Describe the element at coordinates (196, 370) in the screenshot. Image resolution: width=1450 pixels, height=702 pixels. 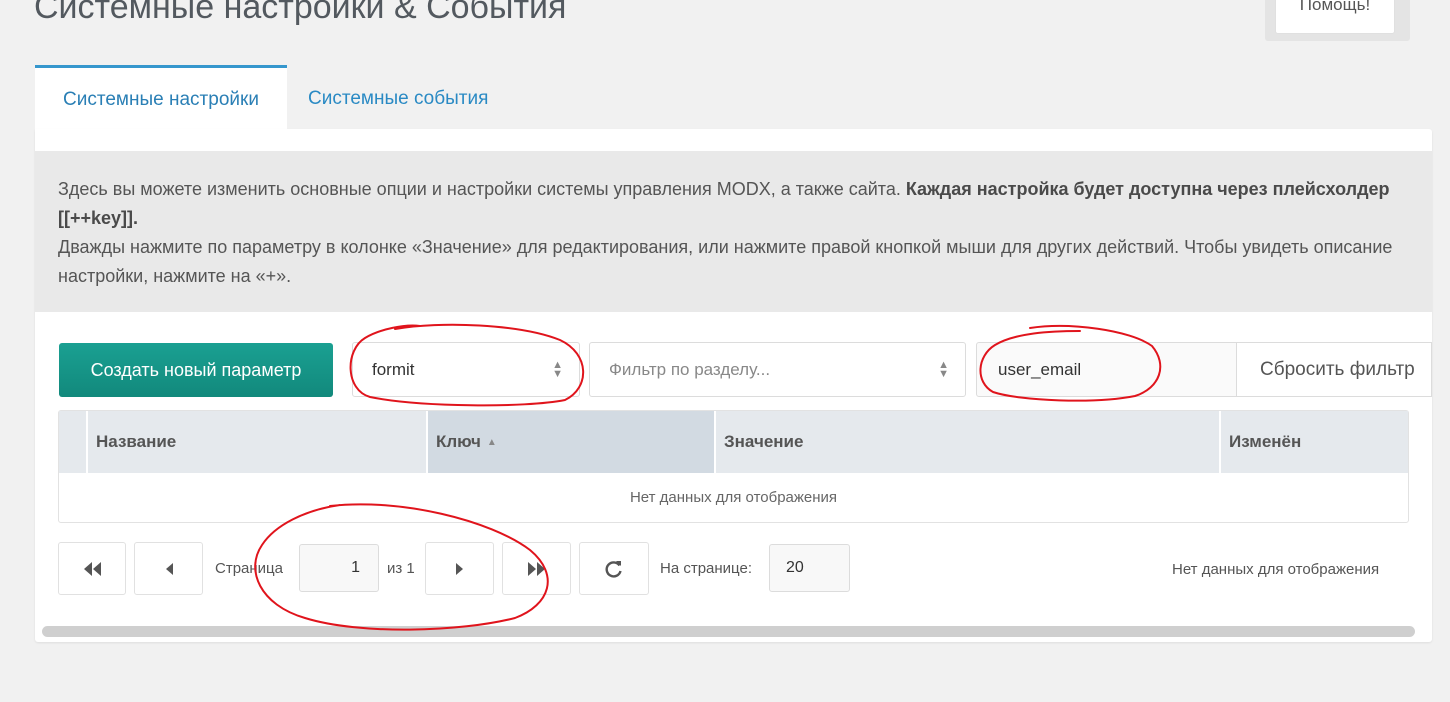
I see `create-setting-button: Создать новый параметр` at that location.